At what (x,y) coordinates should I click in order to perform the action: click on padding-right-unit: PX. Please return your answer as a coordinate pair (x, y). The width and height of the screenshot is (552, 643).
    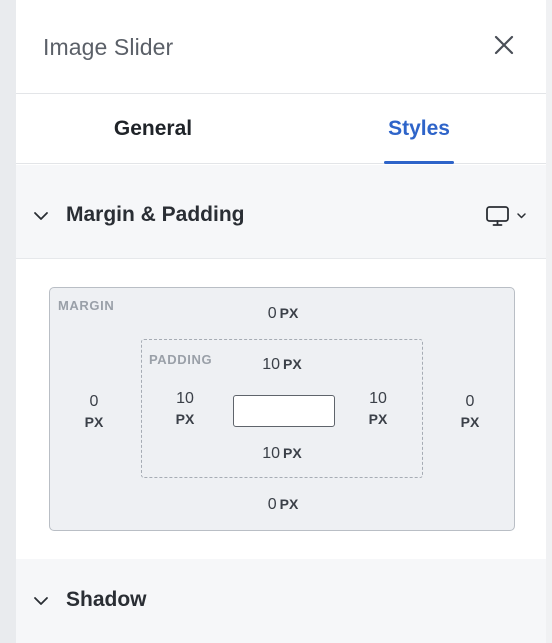
    Looking at the image, I should click on (378, 419).